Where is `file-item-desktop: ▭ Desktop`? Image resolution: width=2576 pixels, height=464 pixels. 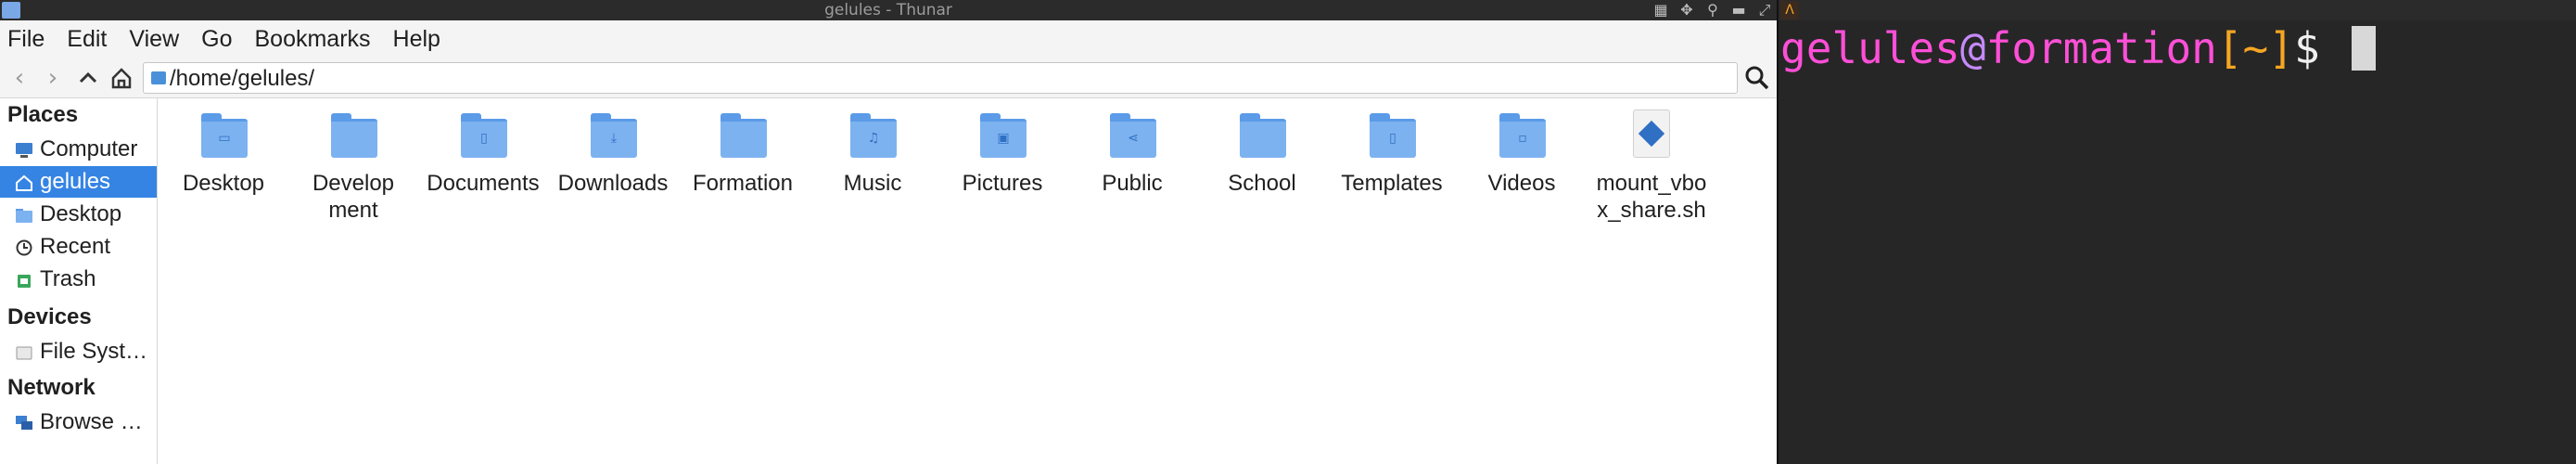 file-item-desktop: ▭ Desktop is located at coordinates (223, 153).